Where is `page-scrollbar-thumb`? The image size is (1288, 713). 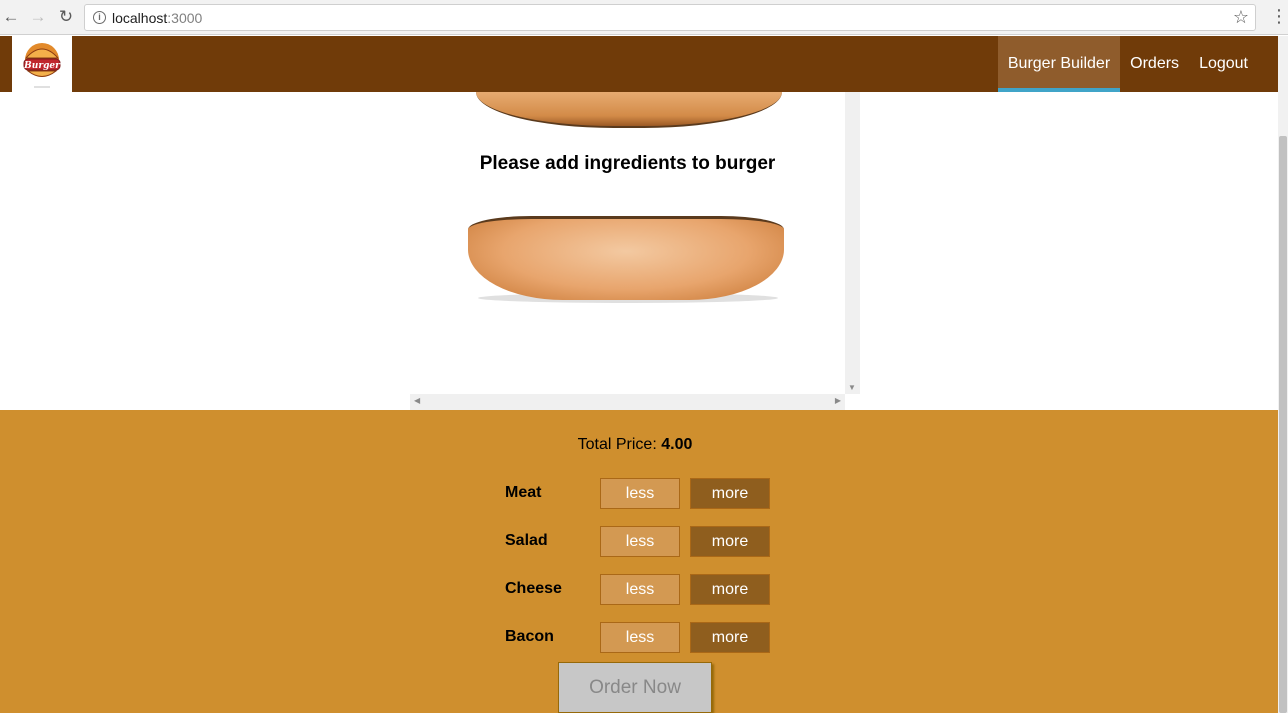
page-scrollbar-thumb is located at coordinates (1283, 424).